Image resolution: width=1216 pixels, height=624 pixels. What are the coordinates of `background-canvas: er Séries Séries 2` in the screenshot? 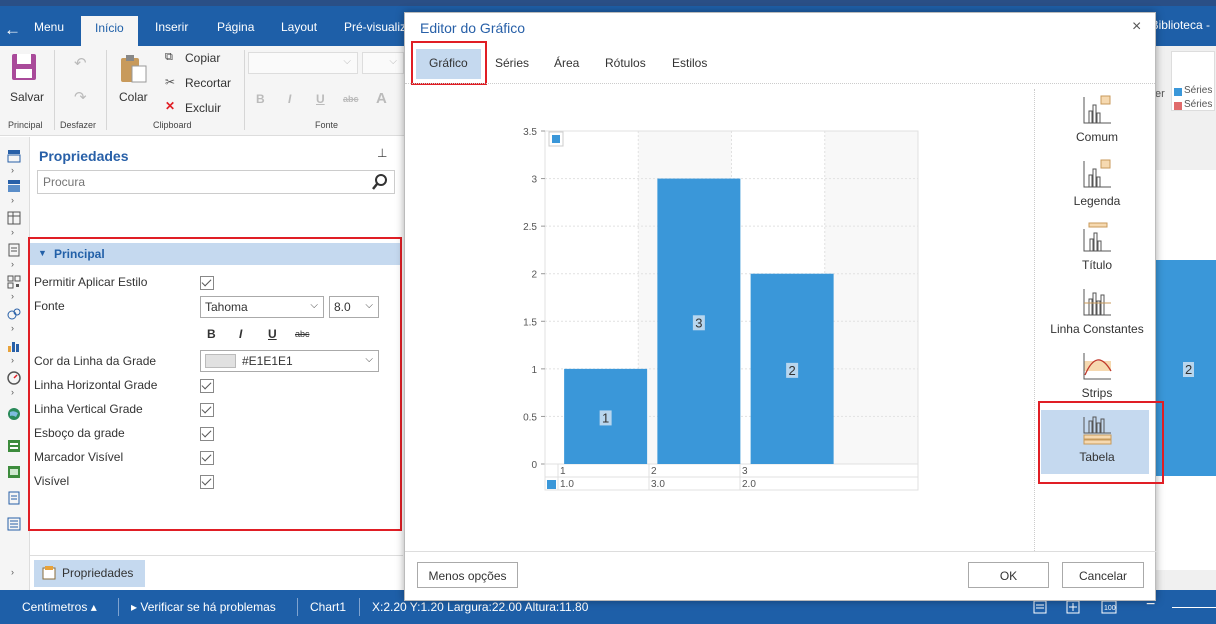 It's located at (1185, 318).